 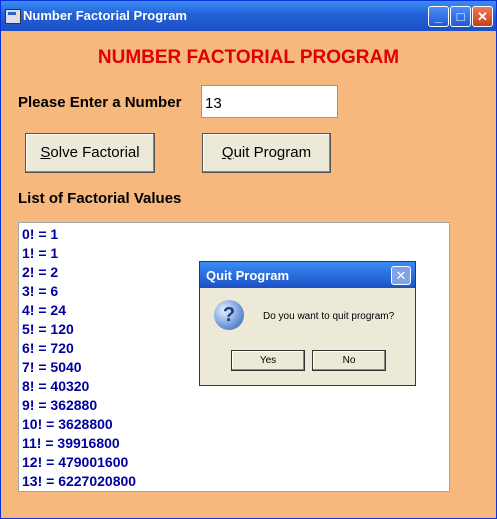 What do you see at coordinates (248, 275) in the screenshot?
I see `dialog-title: Quit Program` at bounding box center [248, 275].